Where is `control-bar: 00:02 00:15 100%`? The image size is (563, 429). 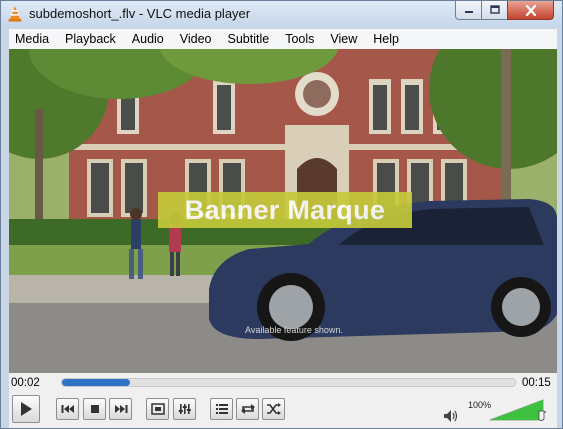 control-bar: 00:02 00:15 100% is located at coordinates (283, 400).